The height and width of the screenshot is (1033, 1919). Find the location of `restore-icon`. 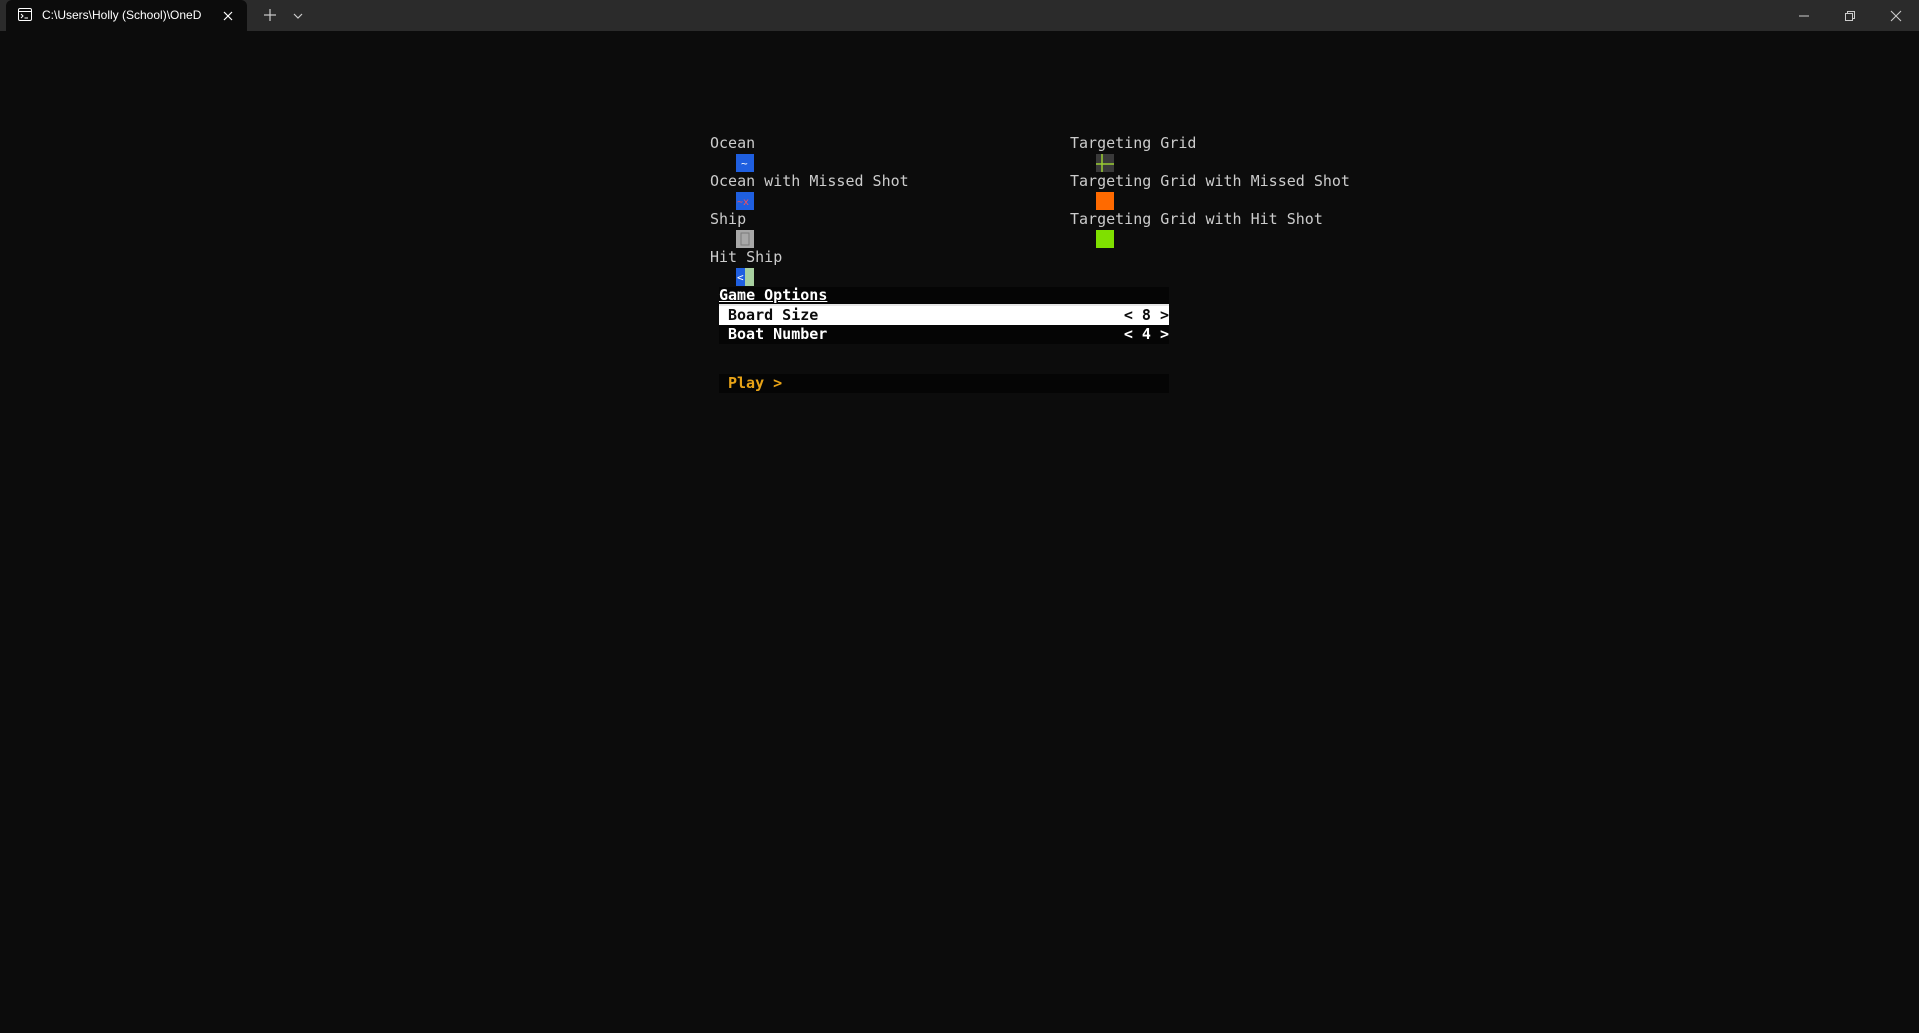

restore-icon is located at coordinates (1850, 15).